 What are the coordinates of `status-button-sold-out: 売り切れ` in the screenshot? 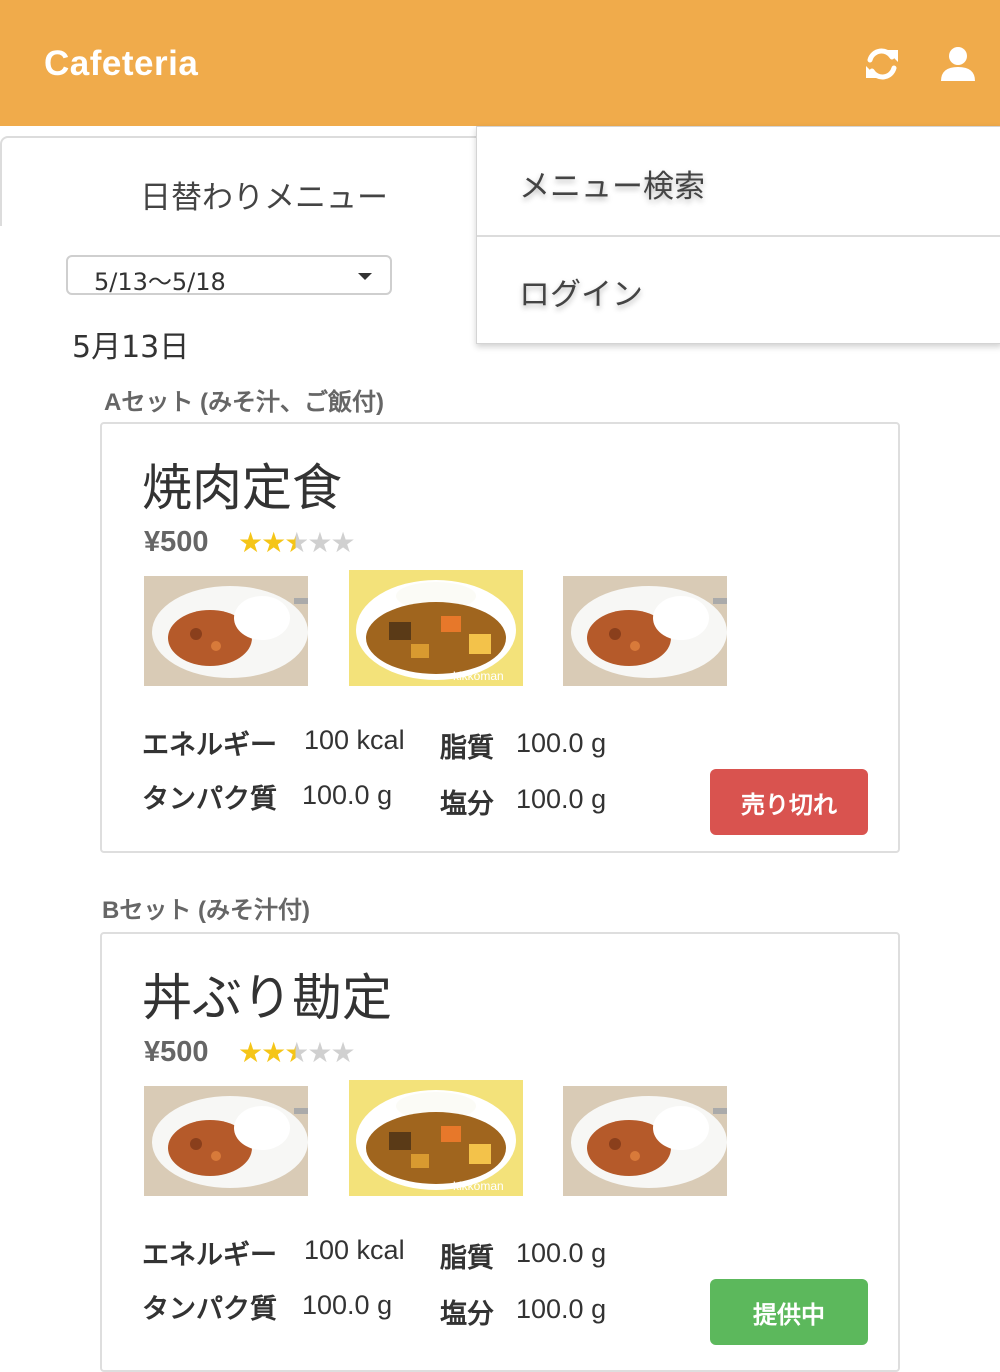 It's located at (789, 802).